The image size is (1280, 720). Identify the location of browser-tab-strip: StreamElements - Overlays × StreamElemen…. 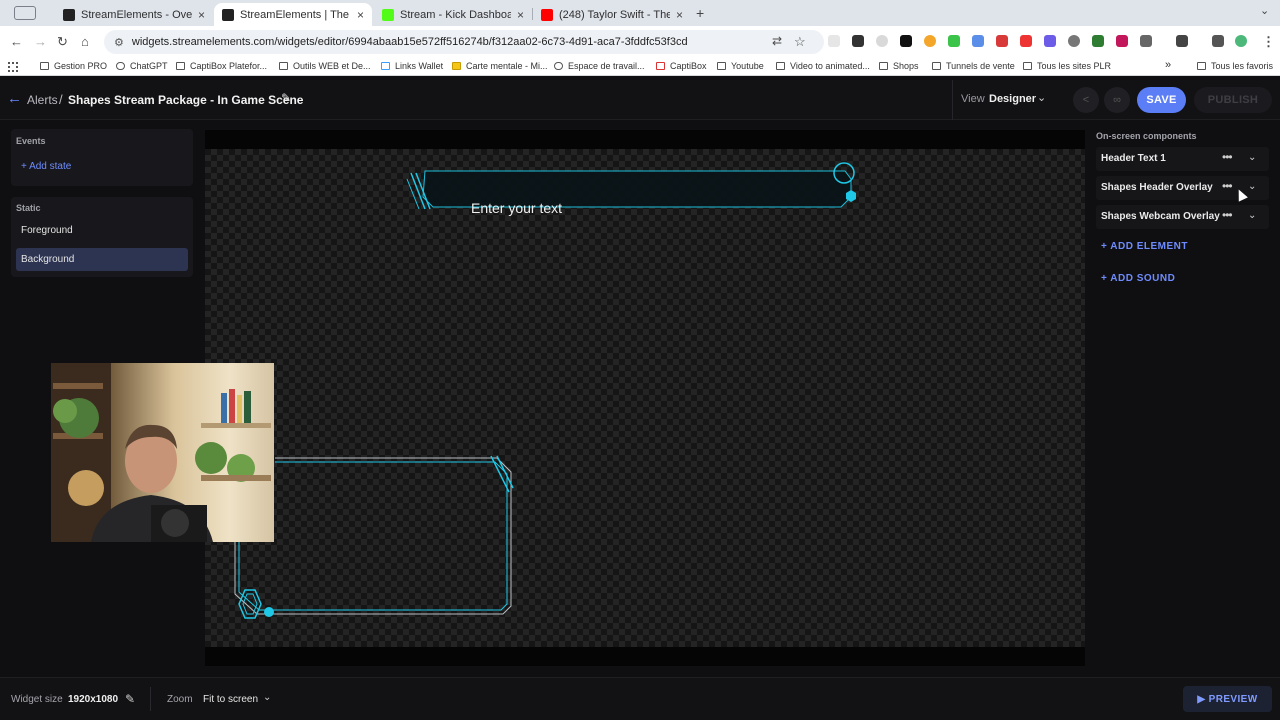
(640, 13).